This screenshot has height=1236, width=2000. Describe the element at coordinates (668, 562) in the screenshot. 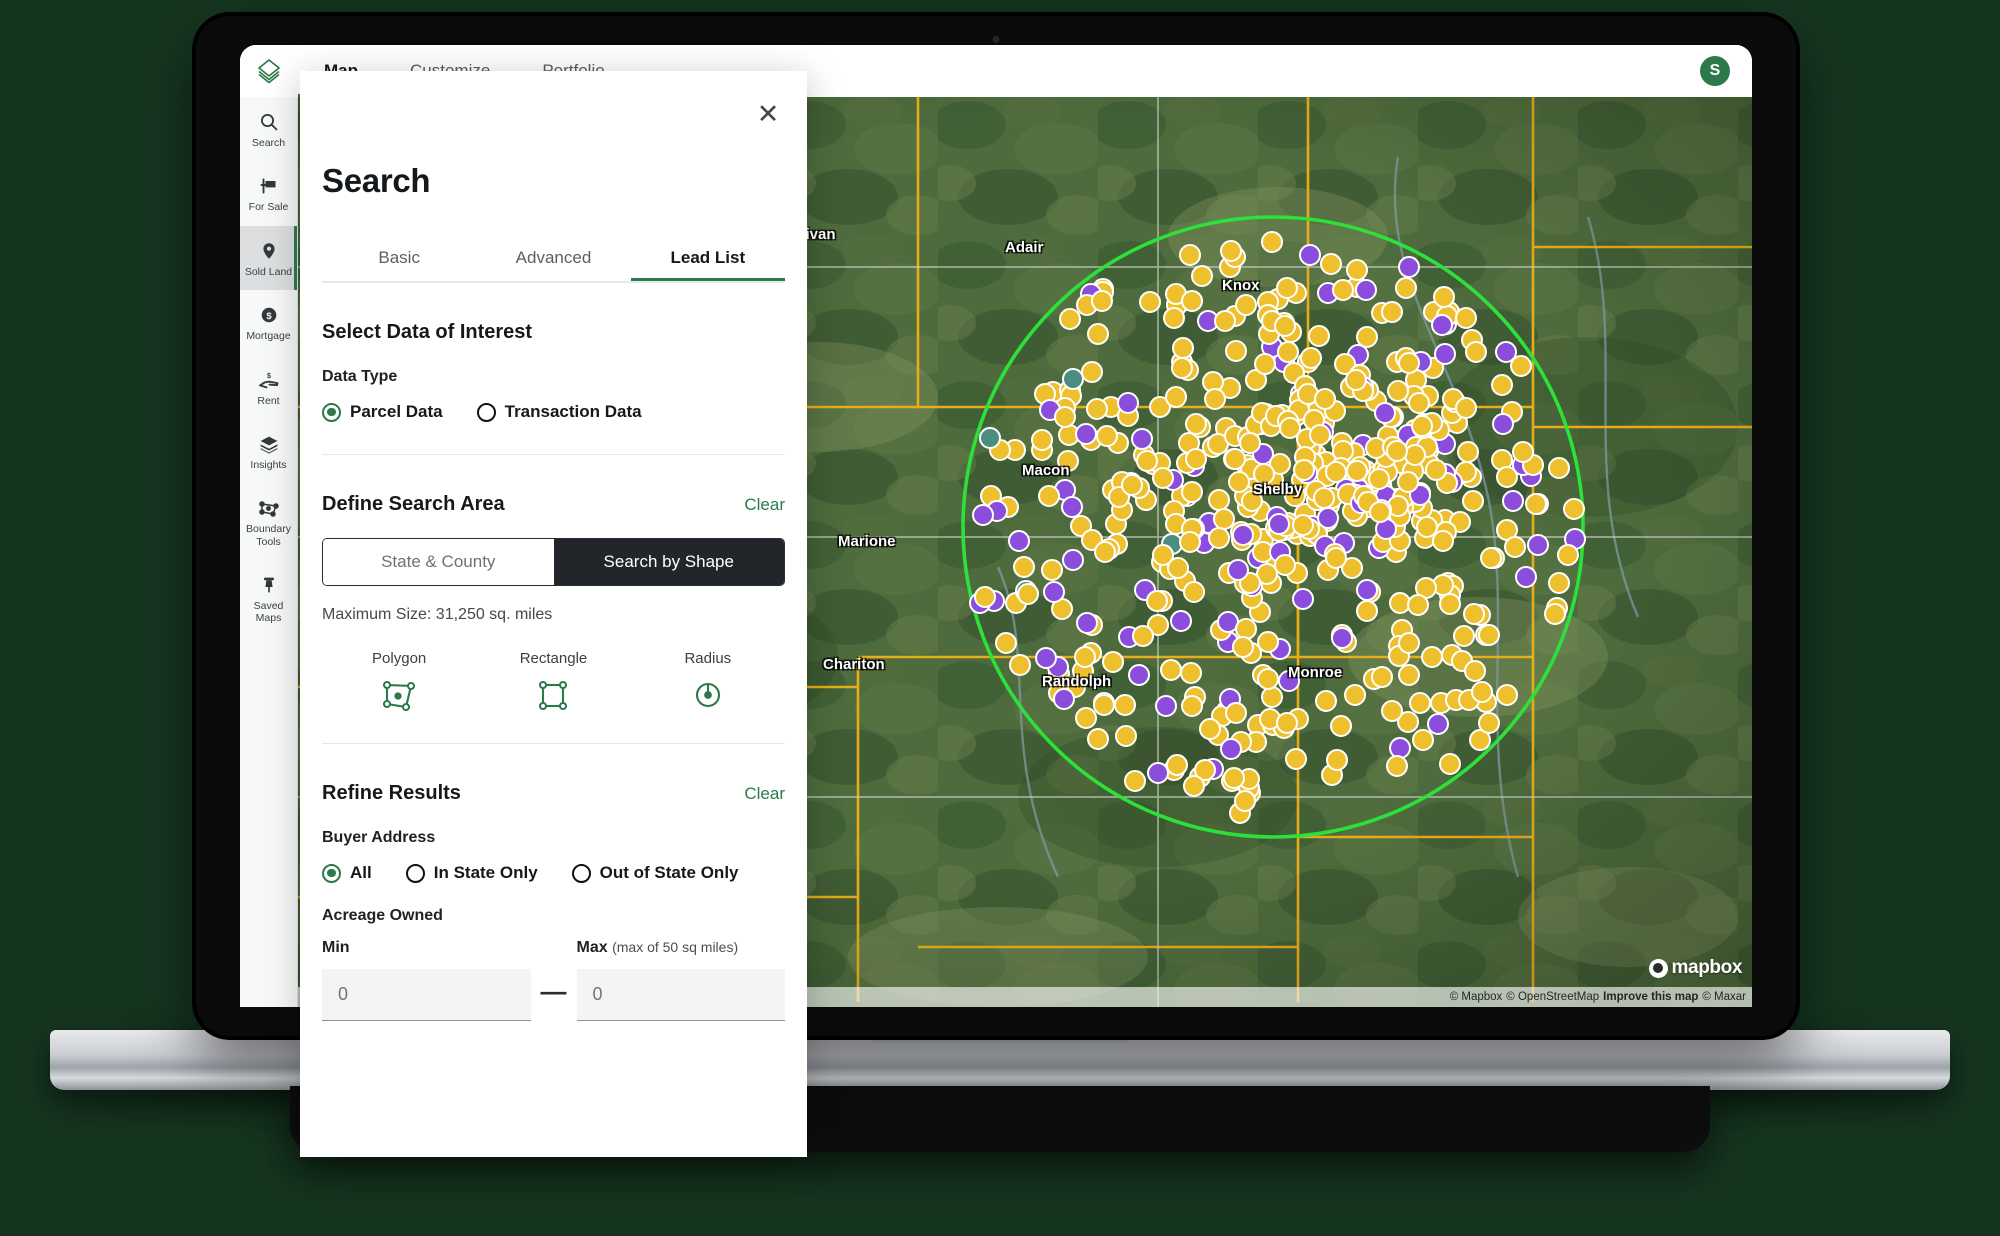

I see `toggle-search-by-shape: Search by Shape` at that location.